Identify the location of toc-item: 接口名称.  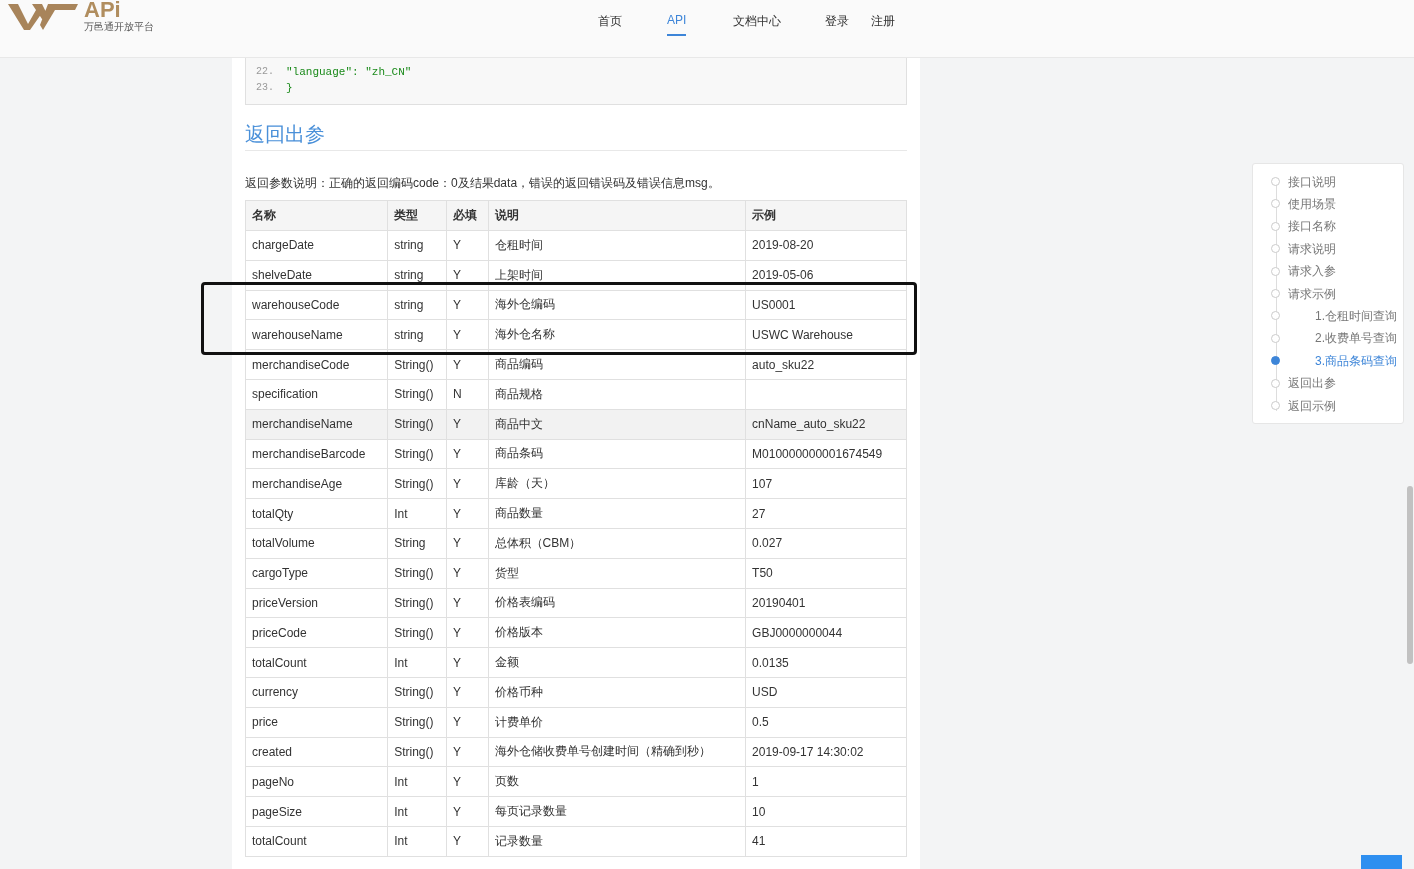
(1328, 227).